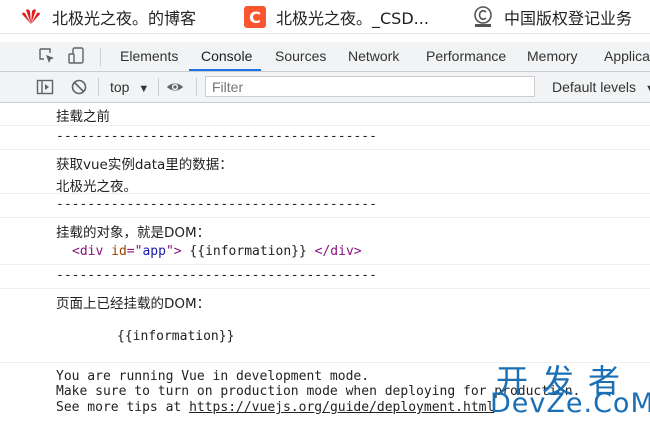  I want to click on attr-name: id, so click(119, 251).